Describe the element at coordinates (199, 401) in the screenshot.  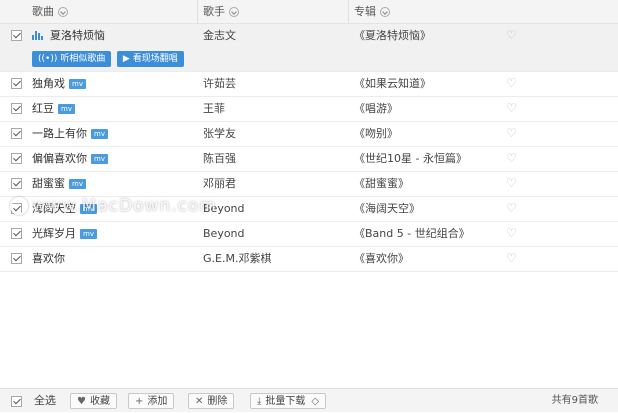
I see `close-icon: ✕` at that location.